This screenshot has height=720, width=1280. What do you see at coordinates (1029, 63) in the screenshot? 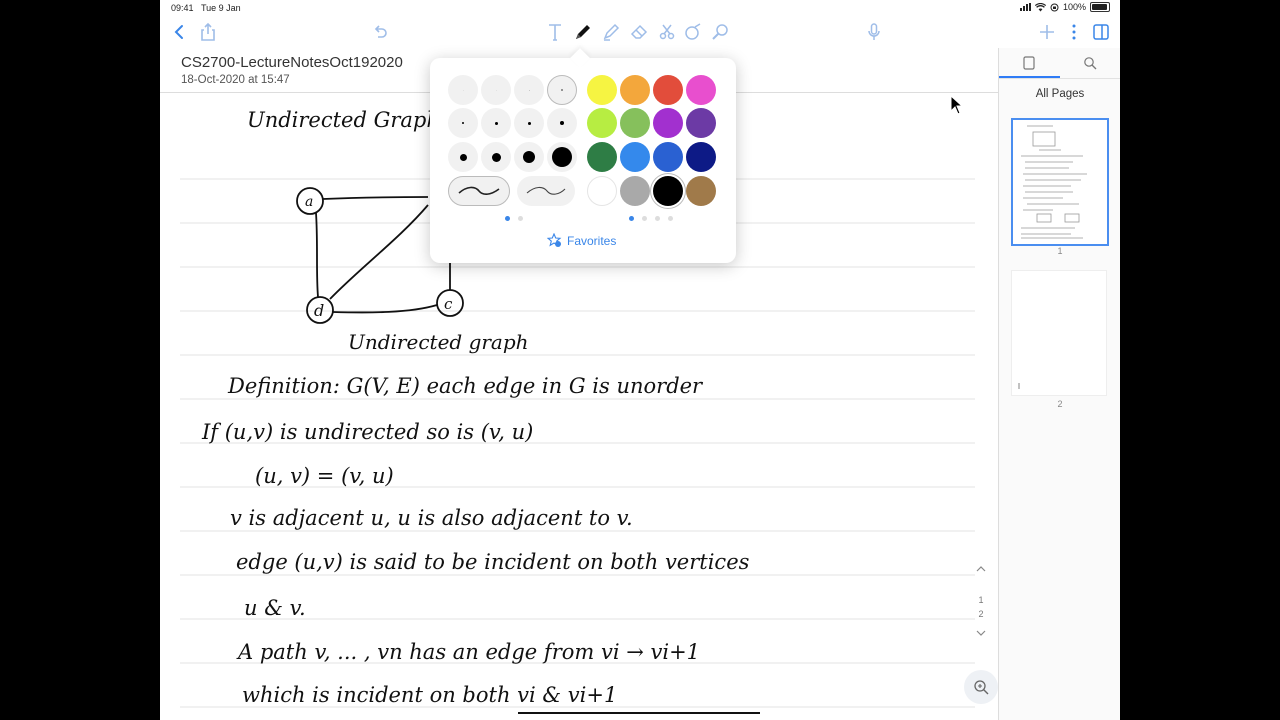
I see `pages-icon` at bounding box center [1029, 63].